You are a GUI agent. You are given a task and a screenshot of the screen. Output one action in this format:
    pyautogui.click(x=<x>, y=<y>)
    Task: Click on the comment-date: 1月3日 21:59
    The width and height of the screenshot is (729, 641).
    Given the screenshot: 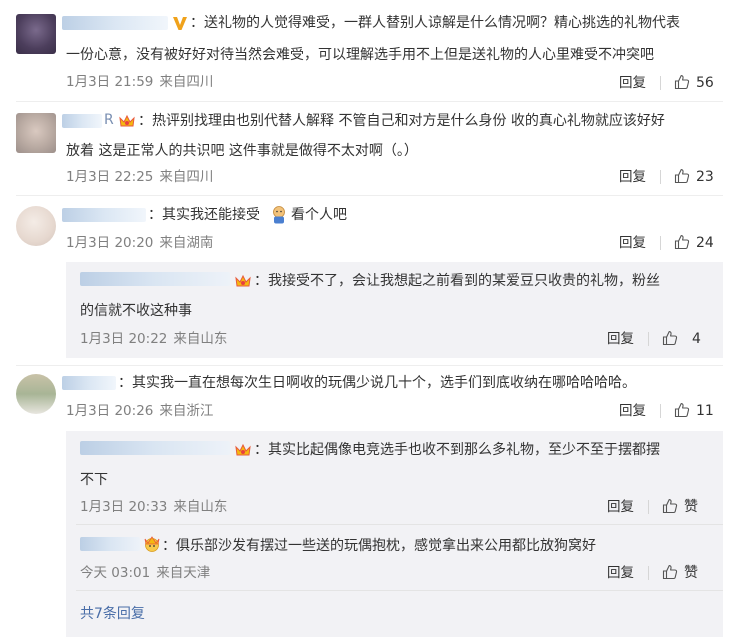 What is the action you would take?
    pyautogui.click(x=110, y=82)
    